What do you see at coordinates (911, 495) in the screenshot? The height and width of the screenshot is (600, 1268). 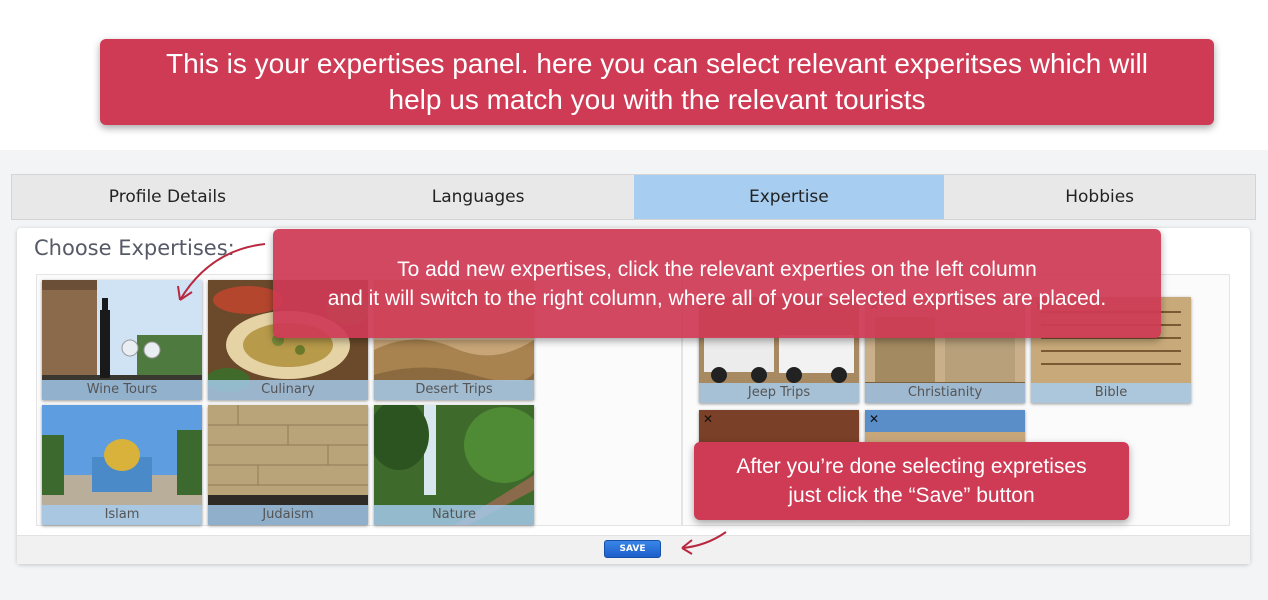 I see `callout-line: just click the “Save” button` at bounding box center [911, 495].